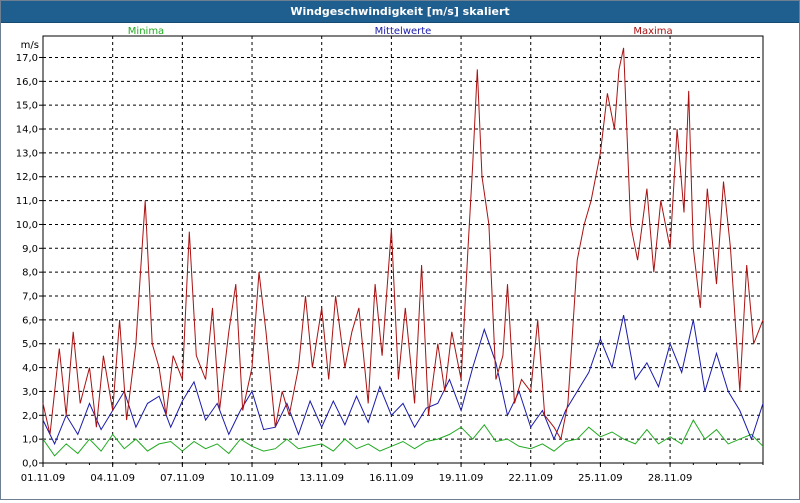  I want to click on chart-title: Windgeschwindigkeit [m/s] skaliert, so click(400, 12).